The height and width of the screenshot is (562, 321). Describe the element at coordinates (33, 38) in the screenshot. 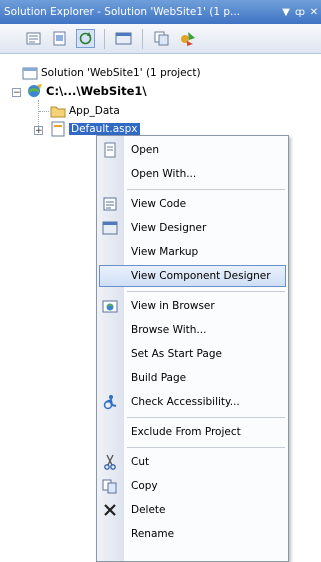

I see `properties-icon` at that location.